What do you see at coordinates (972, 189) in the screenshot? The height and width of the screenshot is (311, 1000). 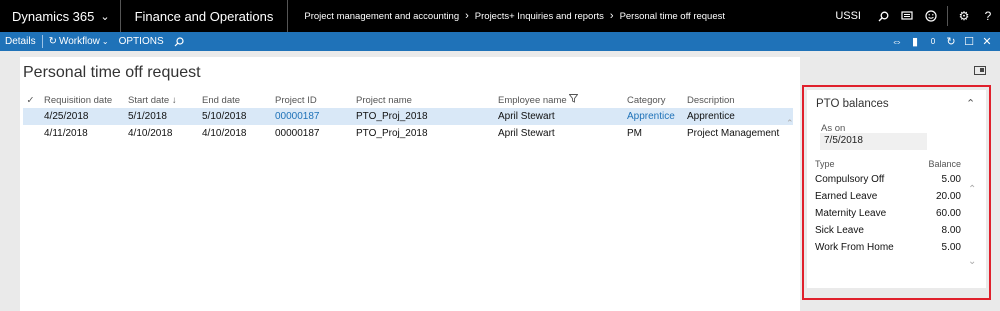 I see `pto-scroll-up-icon: ⌃` at bounding box center [972, 189].